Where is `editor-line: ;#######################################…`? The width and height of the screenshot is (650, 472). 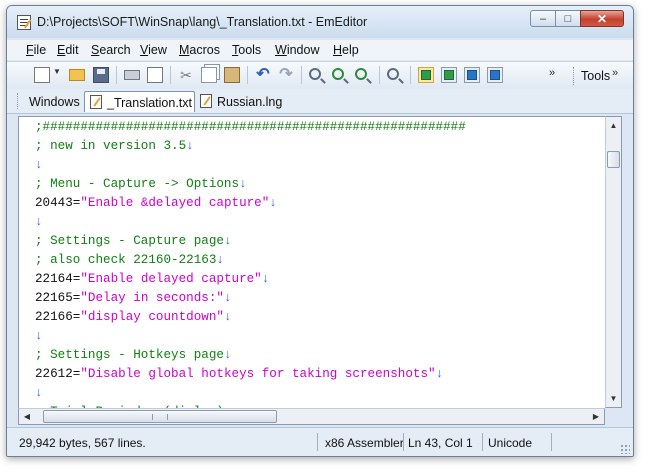 editor-line: ;#######################################… is located at coordinates (250, 127).